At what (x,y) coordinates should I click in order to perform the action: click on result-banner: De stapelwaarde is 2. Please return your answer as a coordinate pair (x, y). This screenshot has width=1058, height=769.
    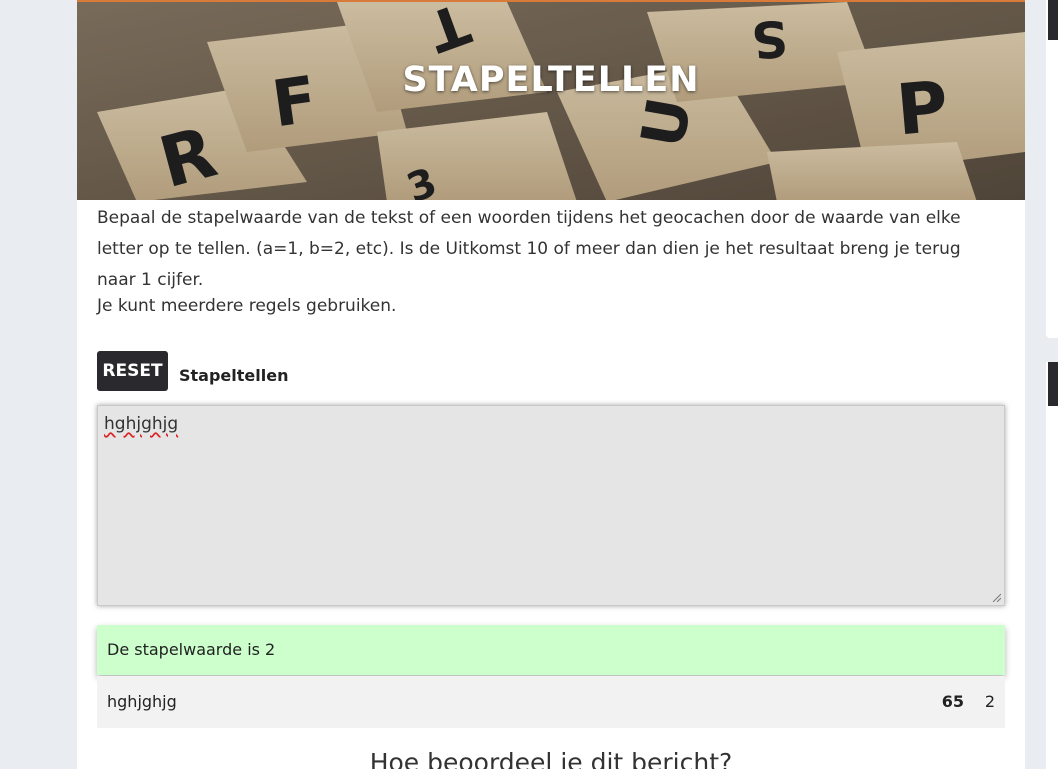
    Looking at the image, I should click on (551, 650).